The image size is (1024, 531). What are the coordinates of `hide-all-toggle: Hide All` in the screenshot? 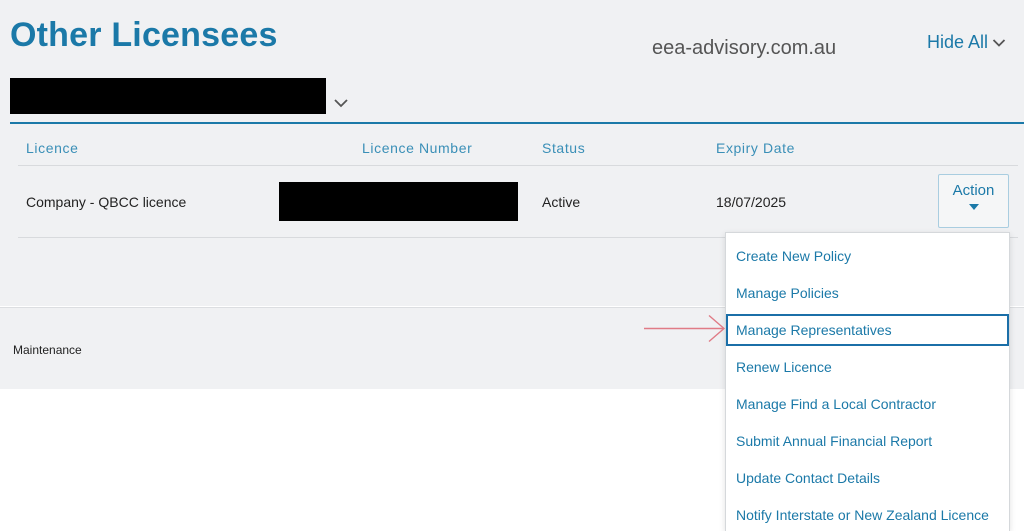 It's located at (966, 42).